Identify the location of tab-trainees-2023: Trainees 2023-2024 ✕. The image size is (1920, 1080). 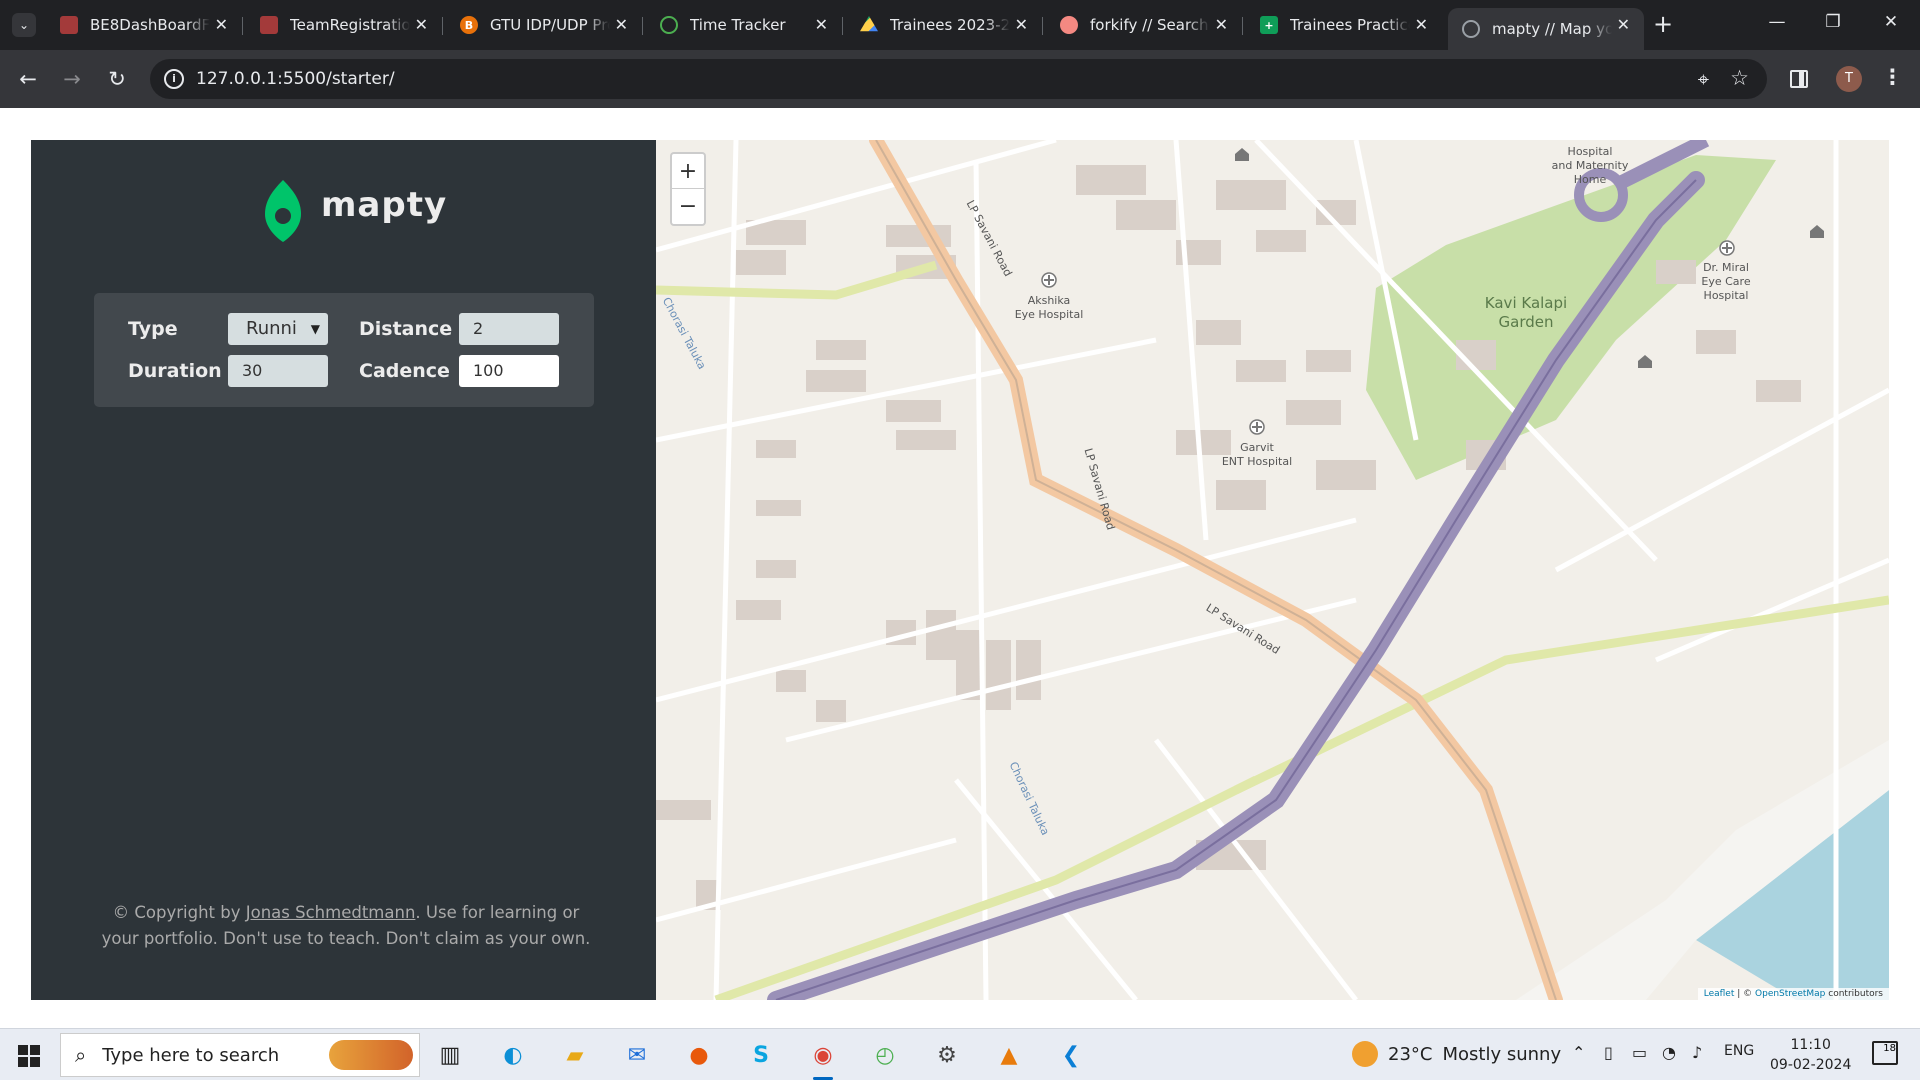
(944, 25).